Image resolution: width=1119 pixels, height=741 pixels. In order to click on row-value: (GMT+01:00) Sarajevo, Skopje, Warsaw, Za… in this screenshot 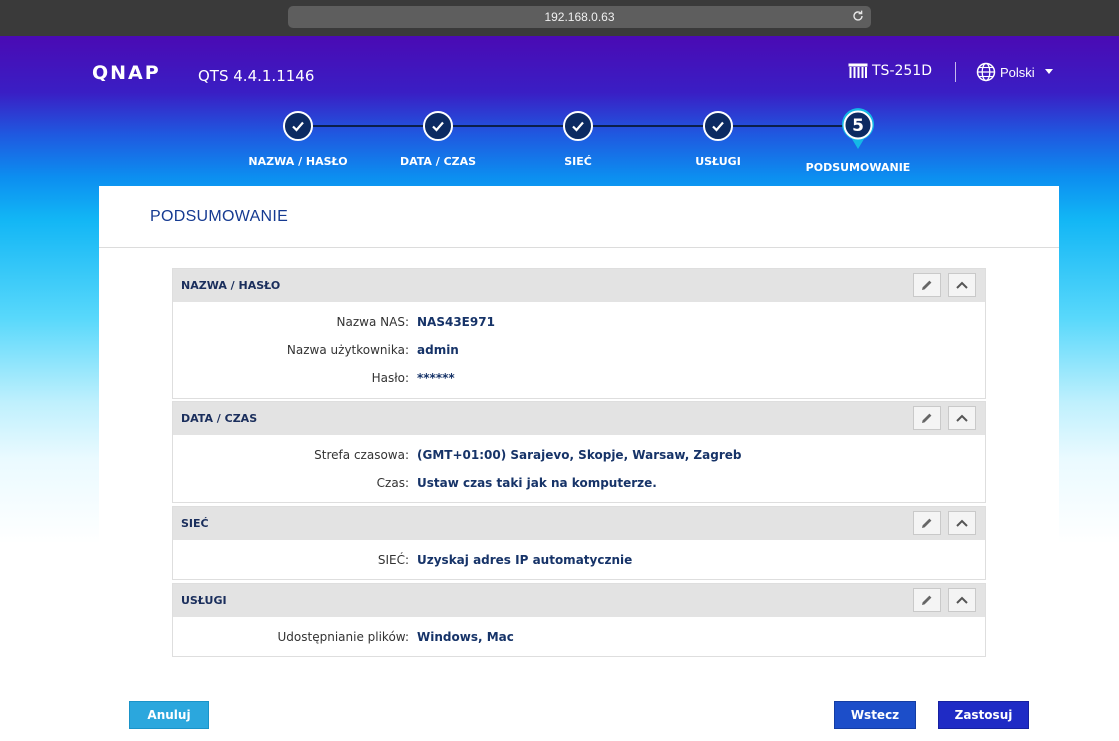, I will do `click(579, 455)`.